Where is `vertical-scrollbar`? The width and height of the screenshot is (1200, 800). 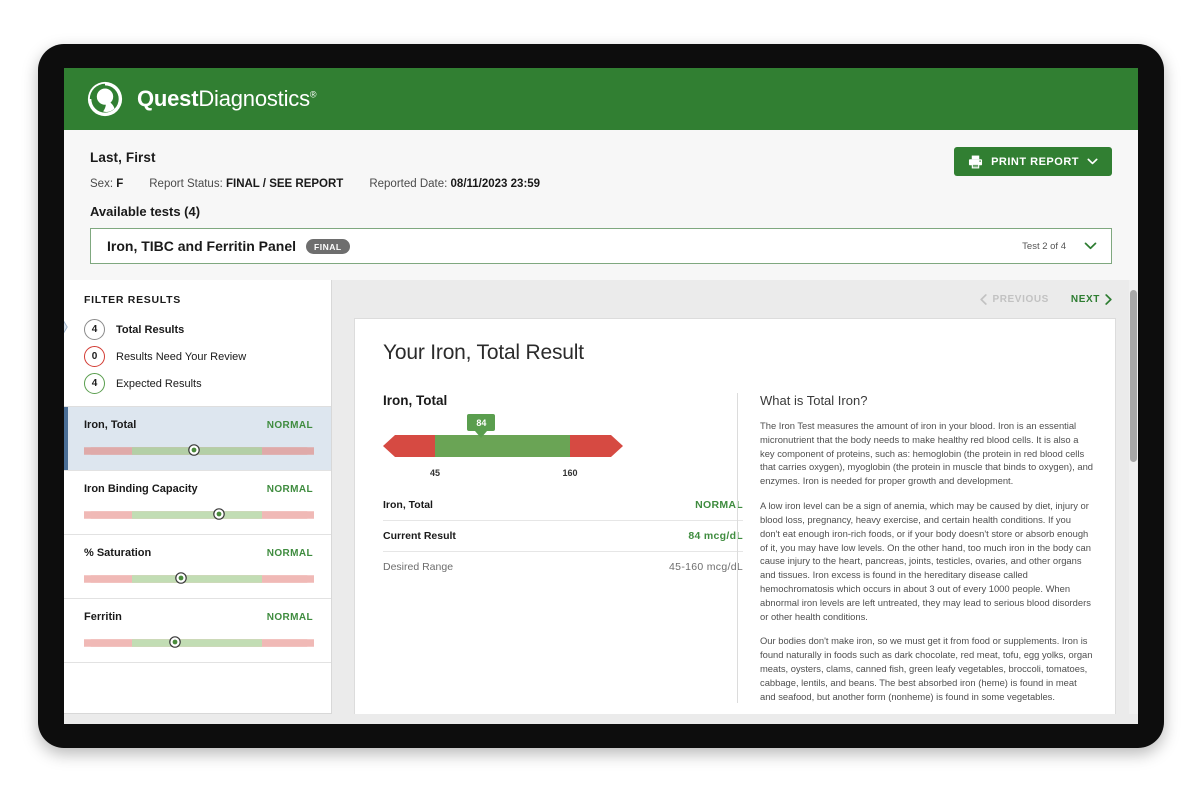 vertical-scrollbar is located at coordinates (1133, 497).